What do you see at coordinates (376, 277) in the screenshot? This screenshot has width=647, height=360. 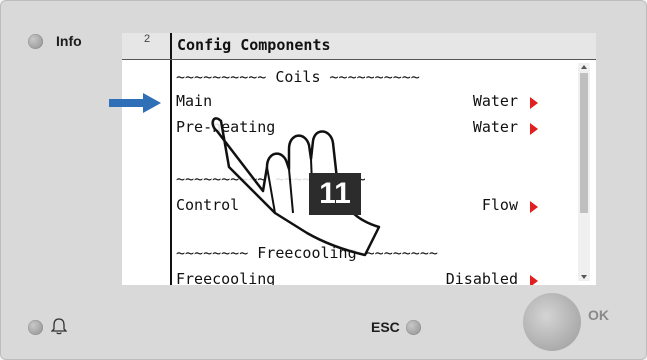 I see `list-item-freecooling: Freecooling Disabled` at bounding box center [376, 277].